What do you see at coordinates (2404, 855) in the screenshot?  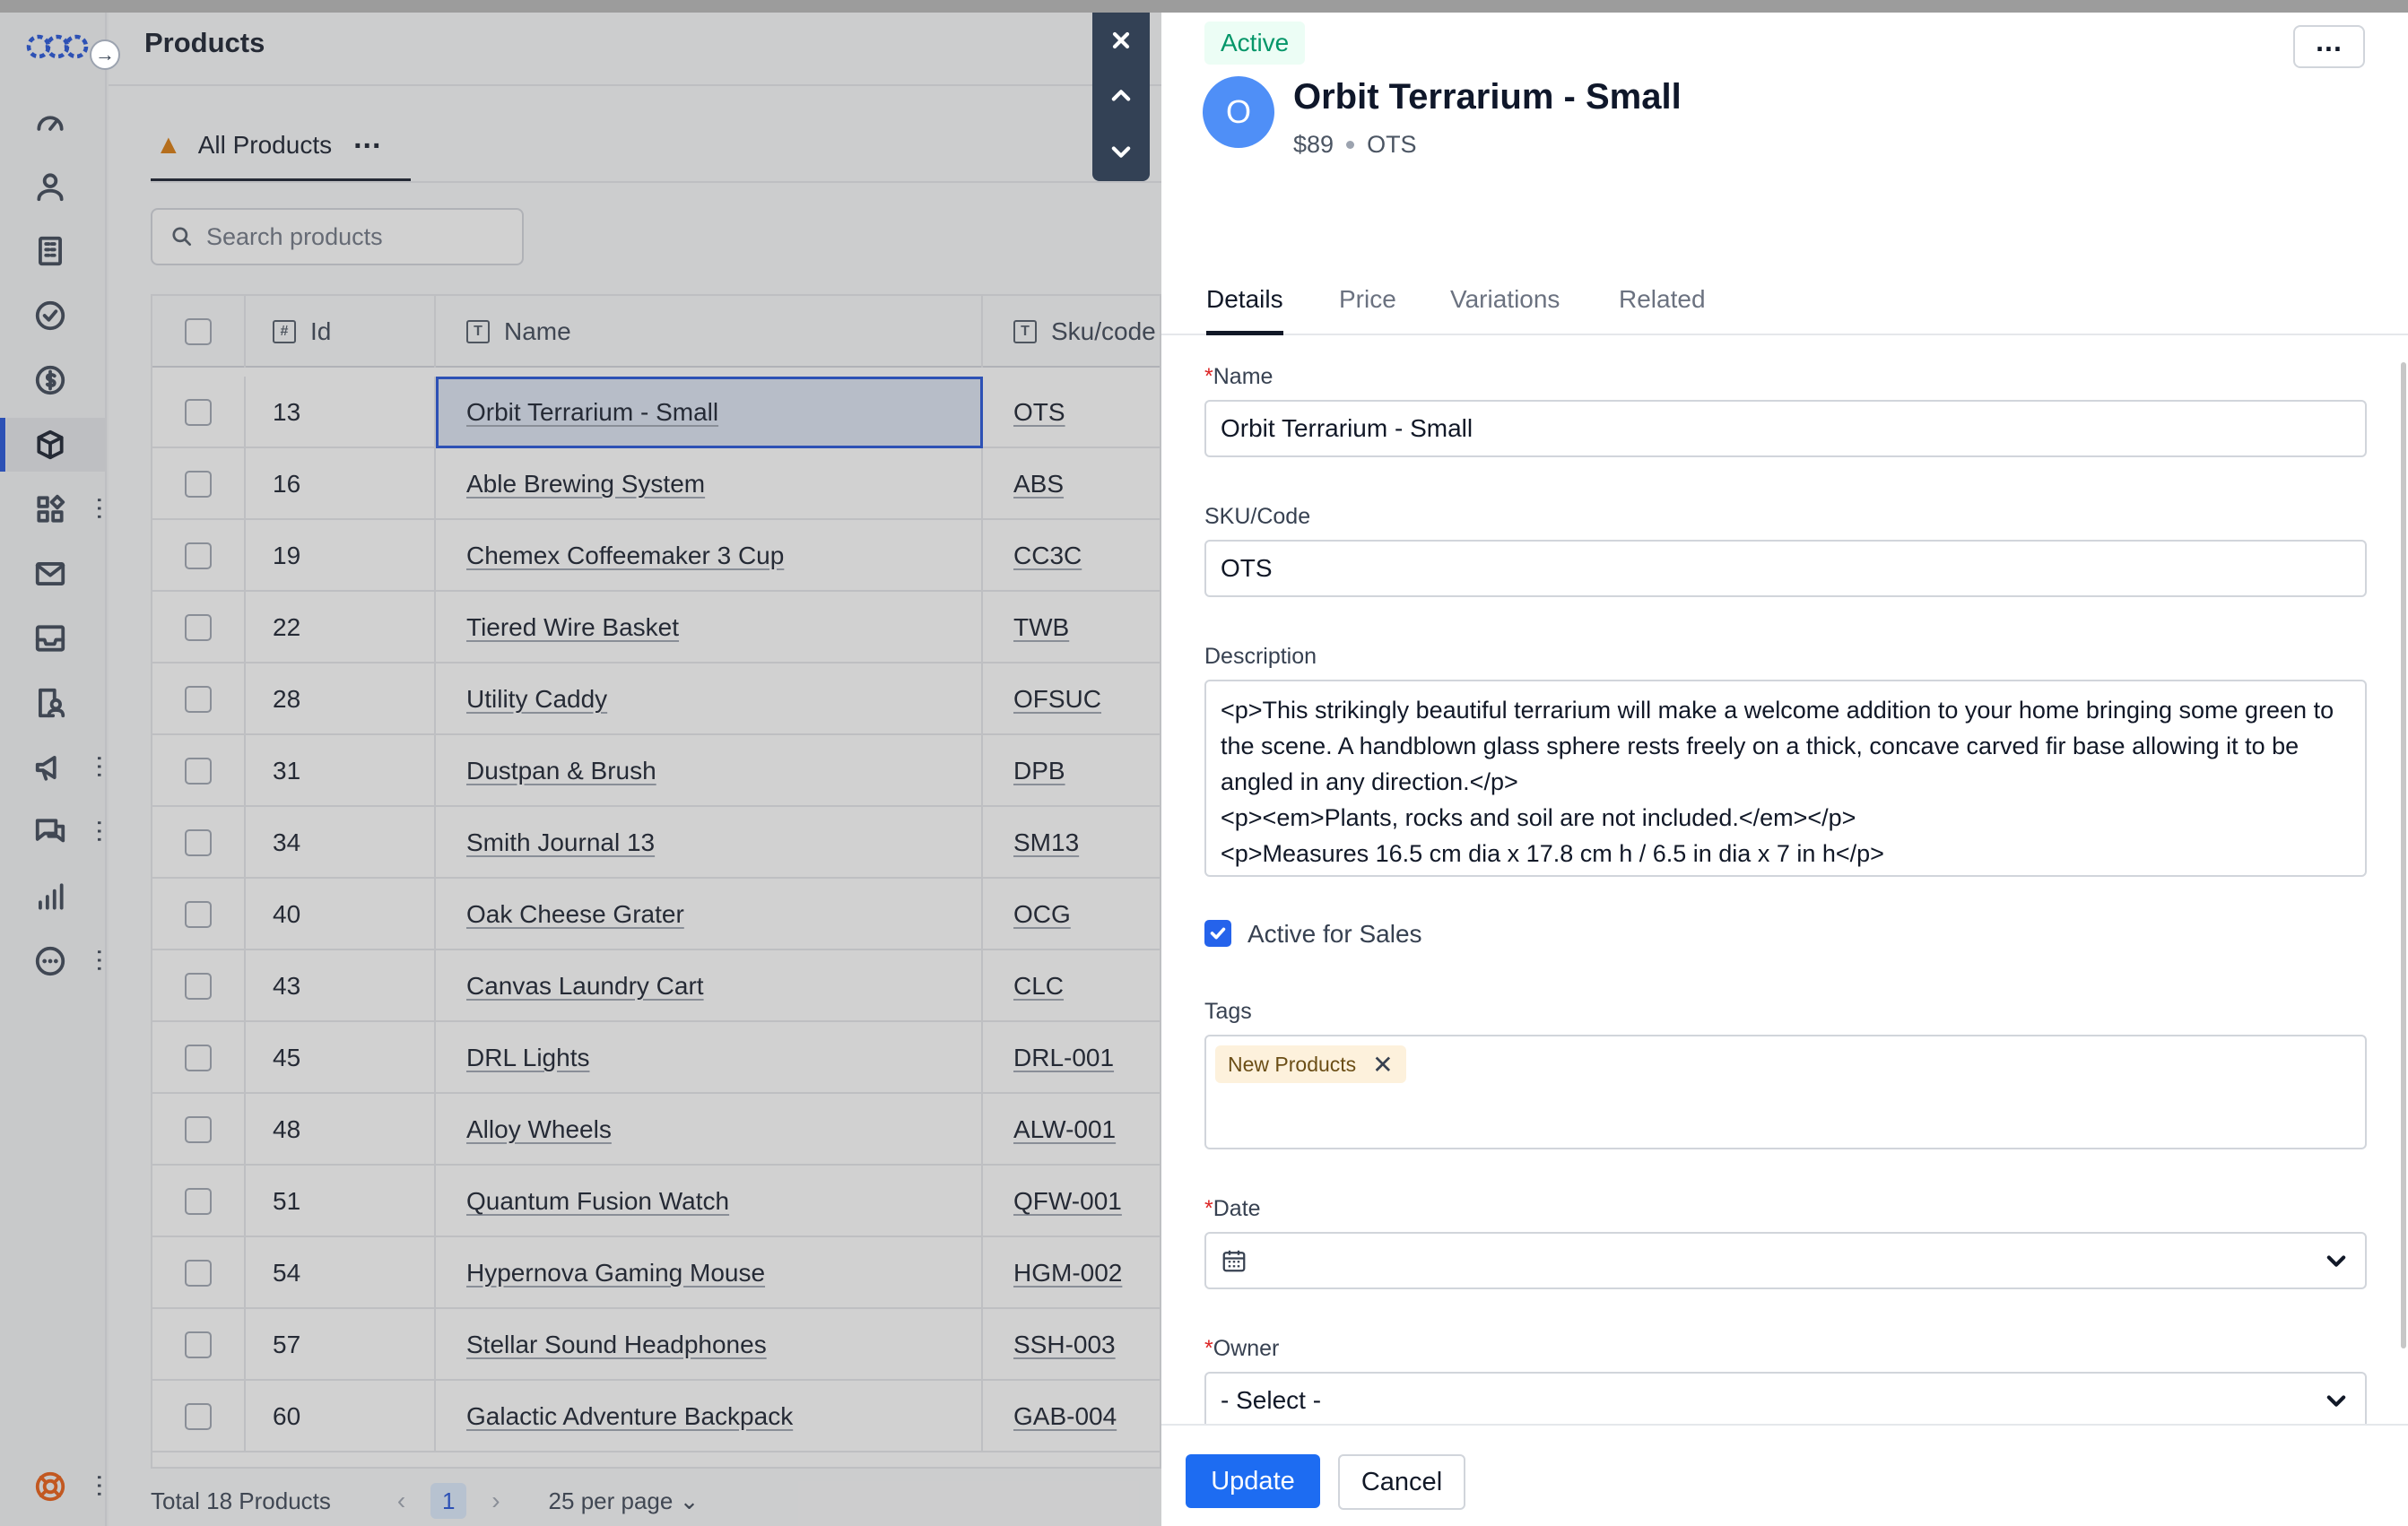 I see `panel-scrollbar` at bounding box center [2404, 855].